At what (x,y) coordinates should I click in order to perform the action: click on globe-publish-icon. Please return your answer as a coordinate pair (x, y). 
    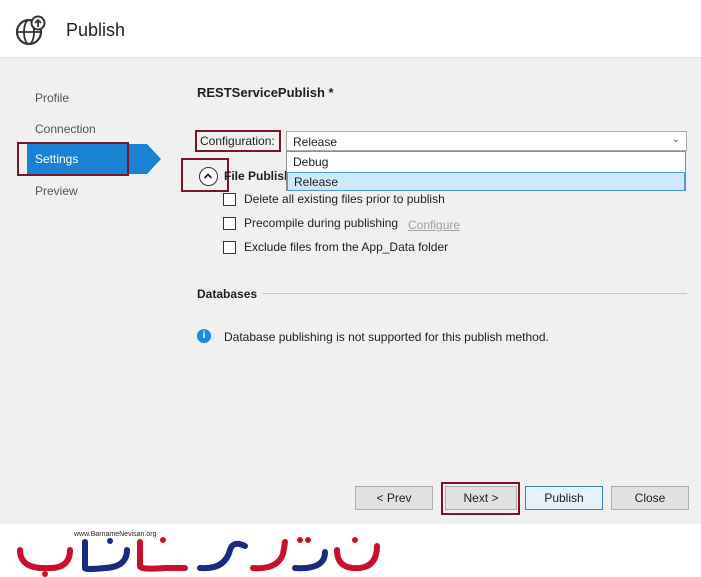
    Looking at the image, I should click on (30, 30).